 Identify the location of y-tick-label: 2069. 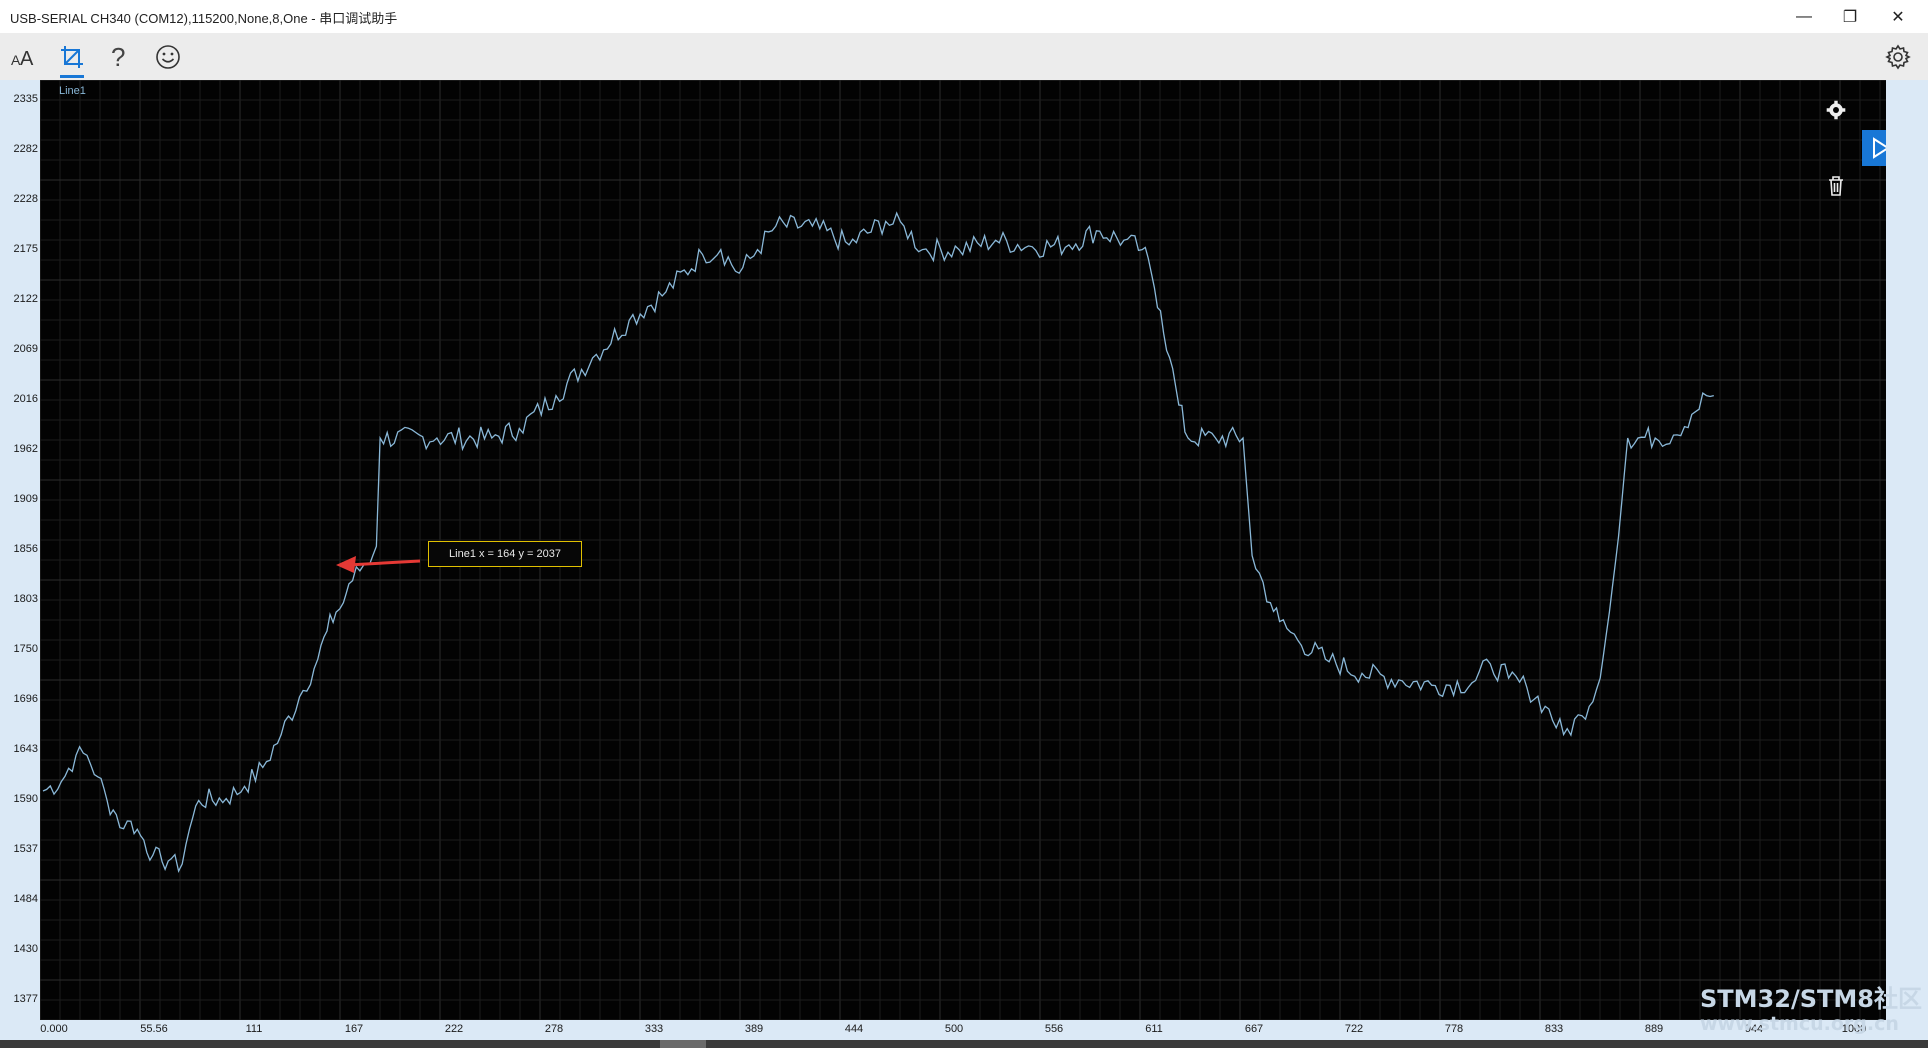
(25, 349).